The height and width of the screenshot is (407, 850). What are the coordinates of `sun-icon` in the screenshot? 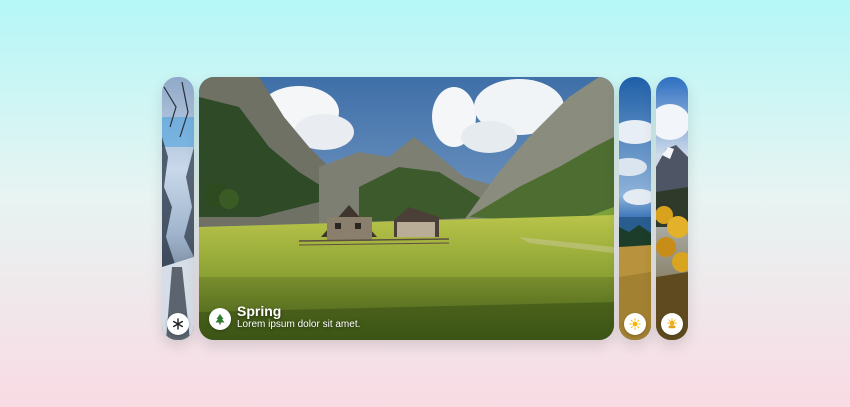 It's located at (635, 324).